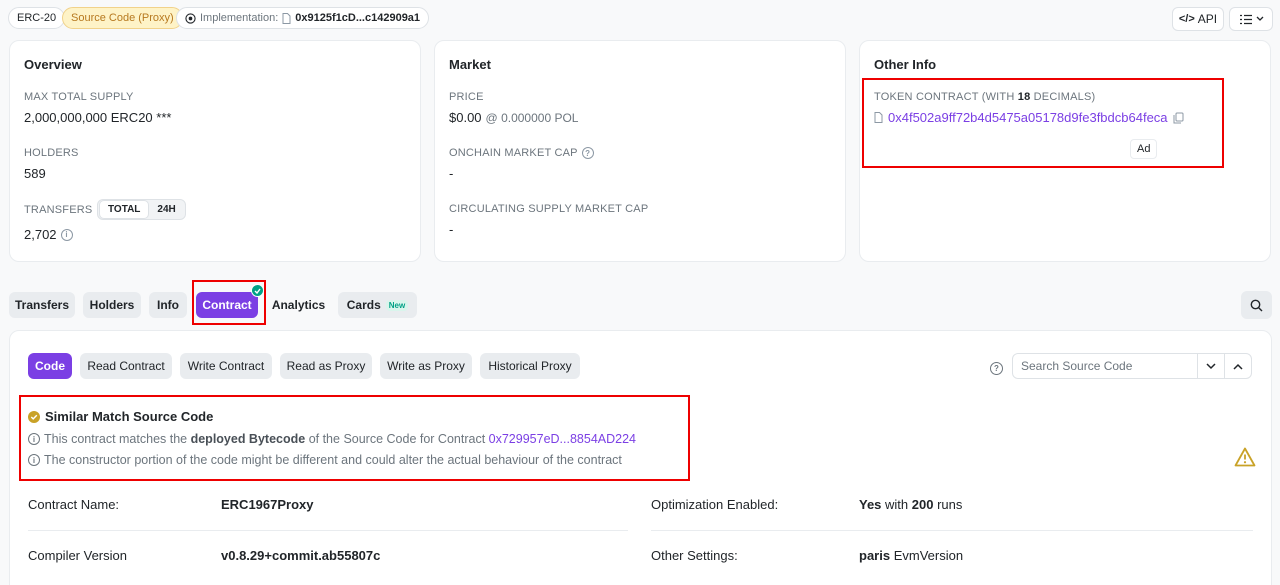 Image resolution: width=1280 pixels, height=585 pixels. I want to click on subtab-read-as-proxy: Read as Proxy, so click(326, 366).